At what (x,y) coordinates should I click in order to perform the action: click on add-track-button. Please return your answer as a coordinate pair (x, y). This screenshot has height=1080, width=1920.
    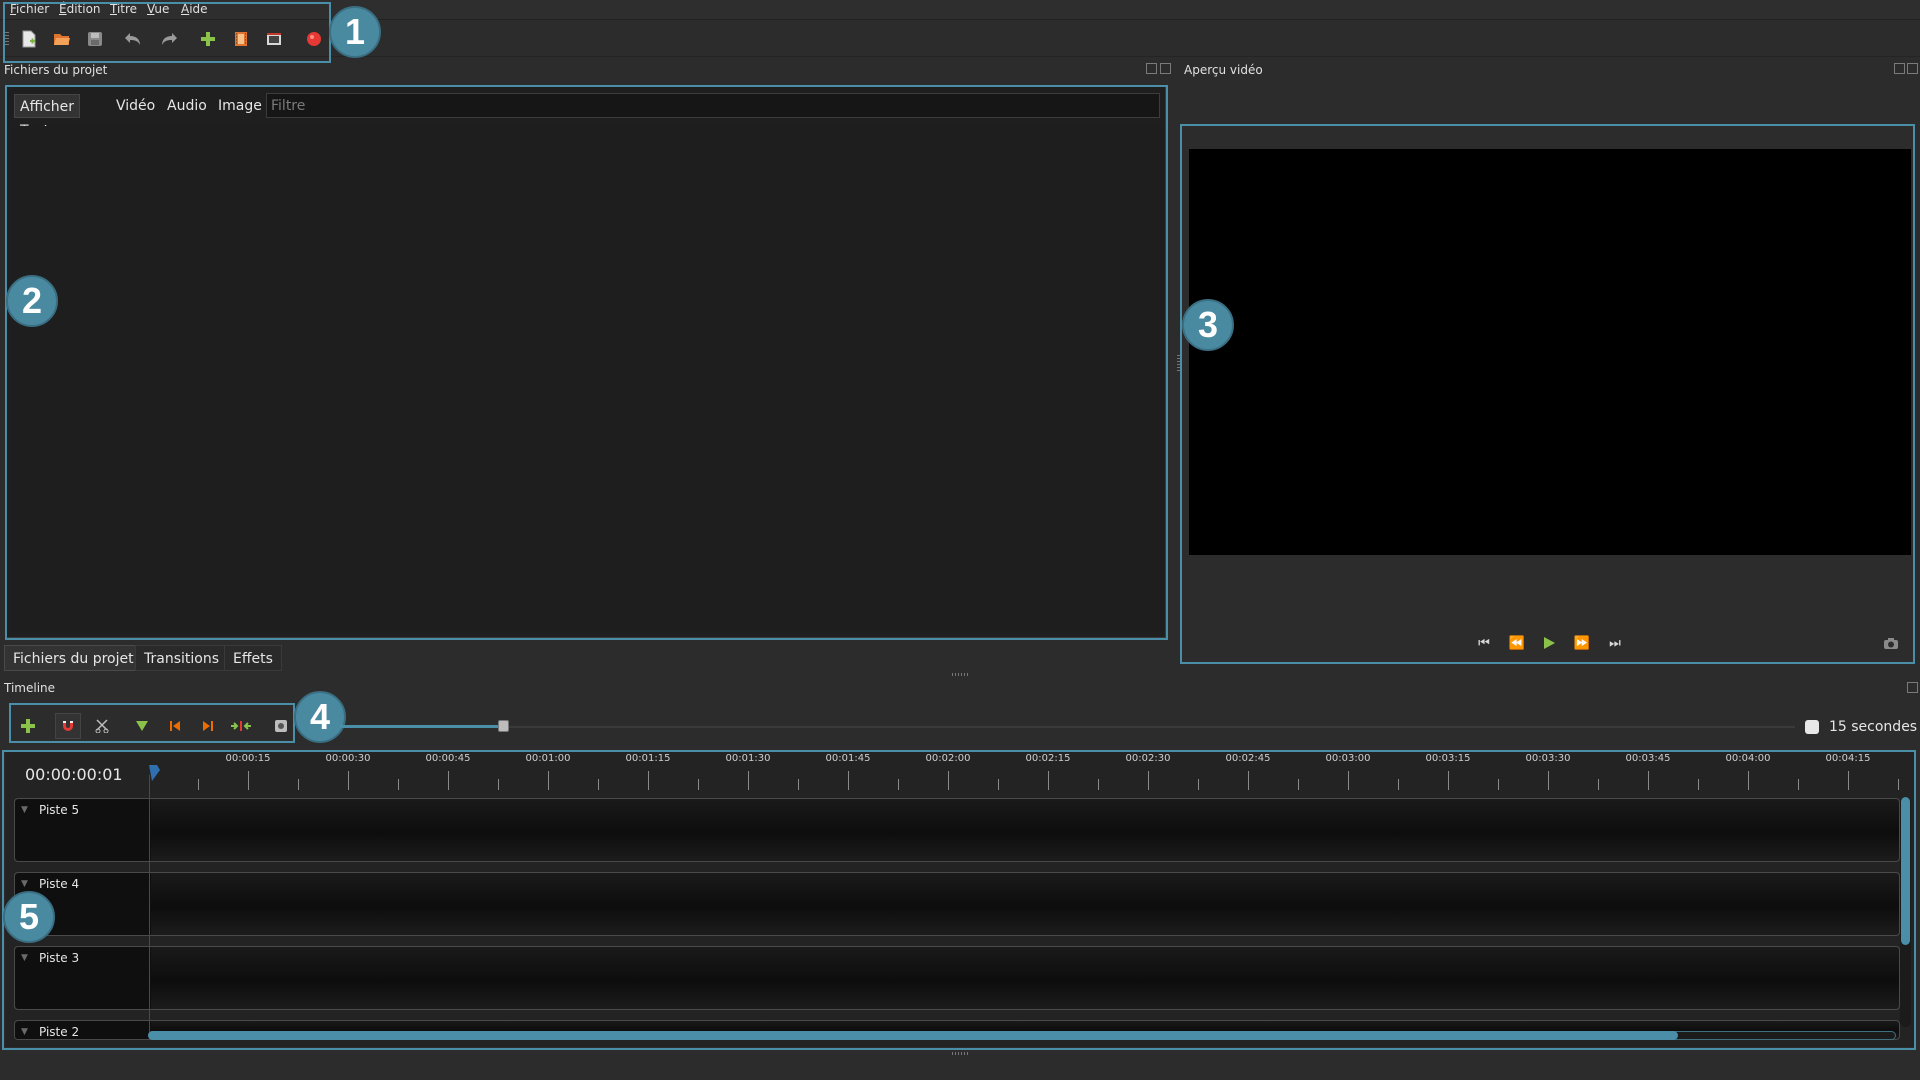
    Looking at the image, I should click on (28, 726).